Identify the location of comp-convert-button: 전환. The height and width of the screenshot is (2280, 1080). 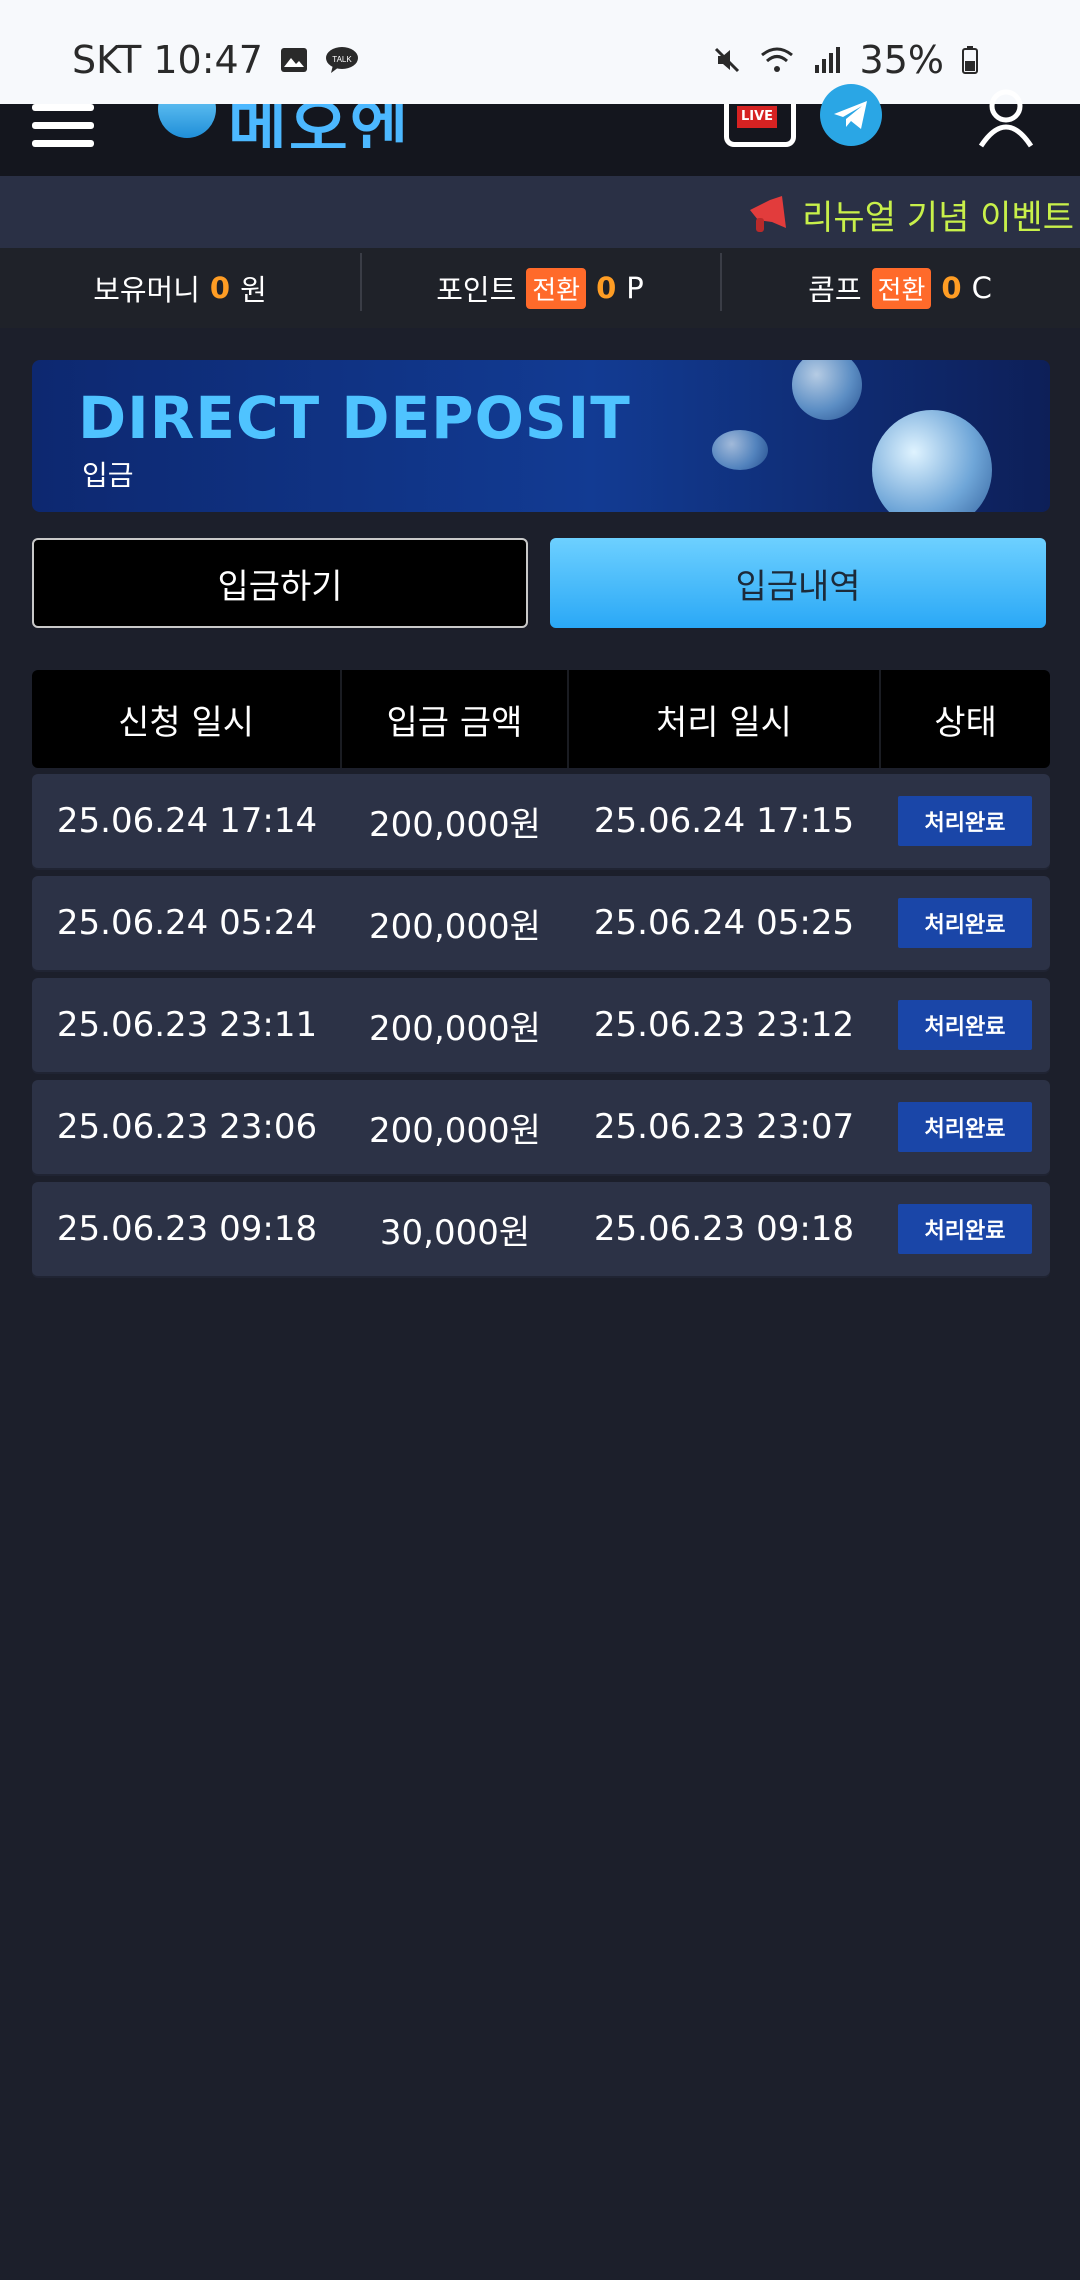
(901, 288).